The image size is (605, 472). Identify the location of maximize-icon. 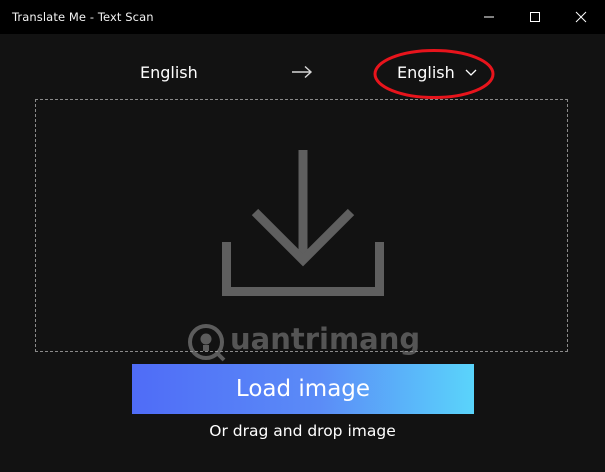
(535, 17).